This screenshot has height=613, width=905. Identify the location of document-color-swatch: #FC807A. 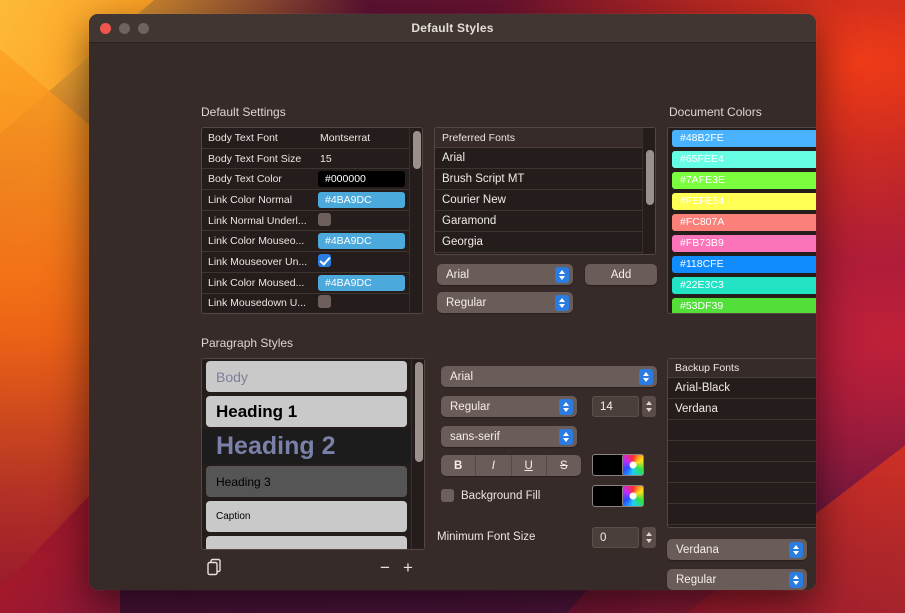
(744, 222).